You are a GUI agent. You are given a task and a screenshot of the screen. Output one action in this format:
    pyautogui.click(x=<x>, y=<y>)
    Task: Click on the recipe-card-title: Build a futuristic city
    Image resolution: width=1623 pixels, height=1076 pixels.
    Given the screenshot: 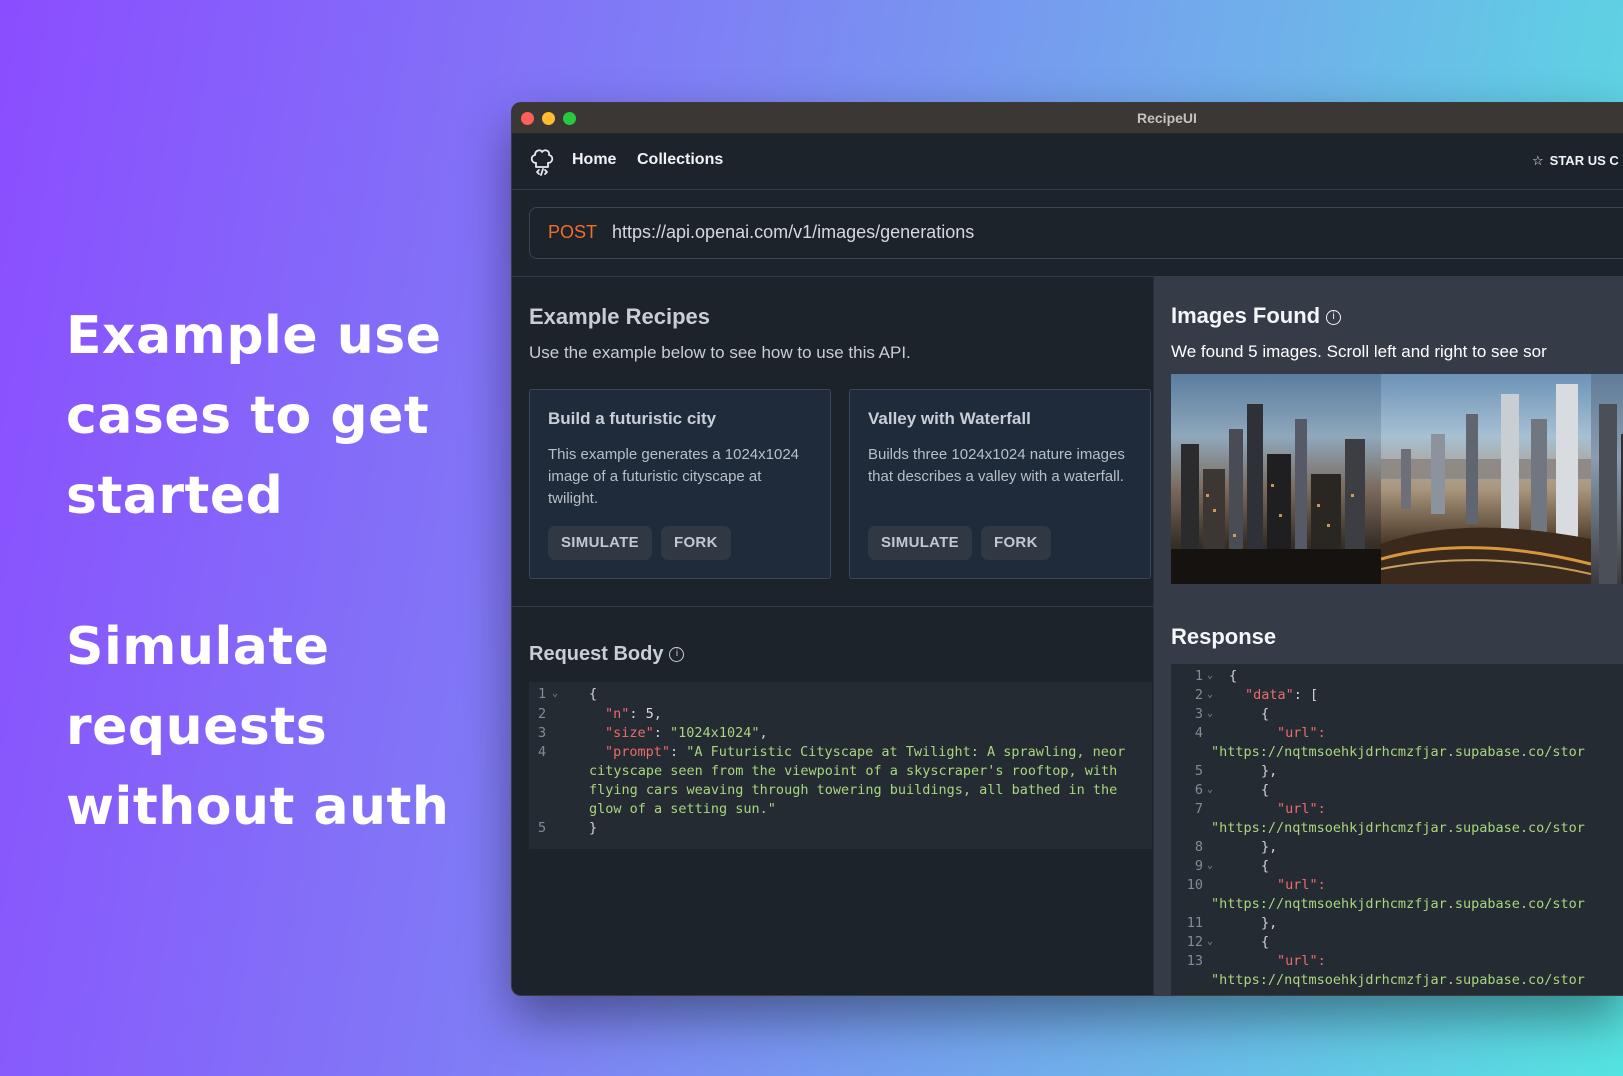 What is the action you would take?
    pyautogui.click(x=632, y=418)
    